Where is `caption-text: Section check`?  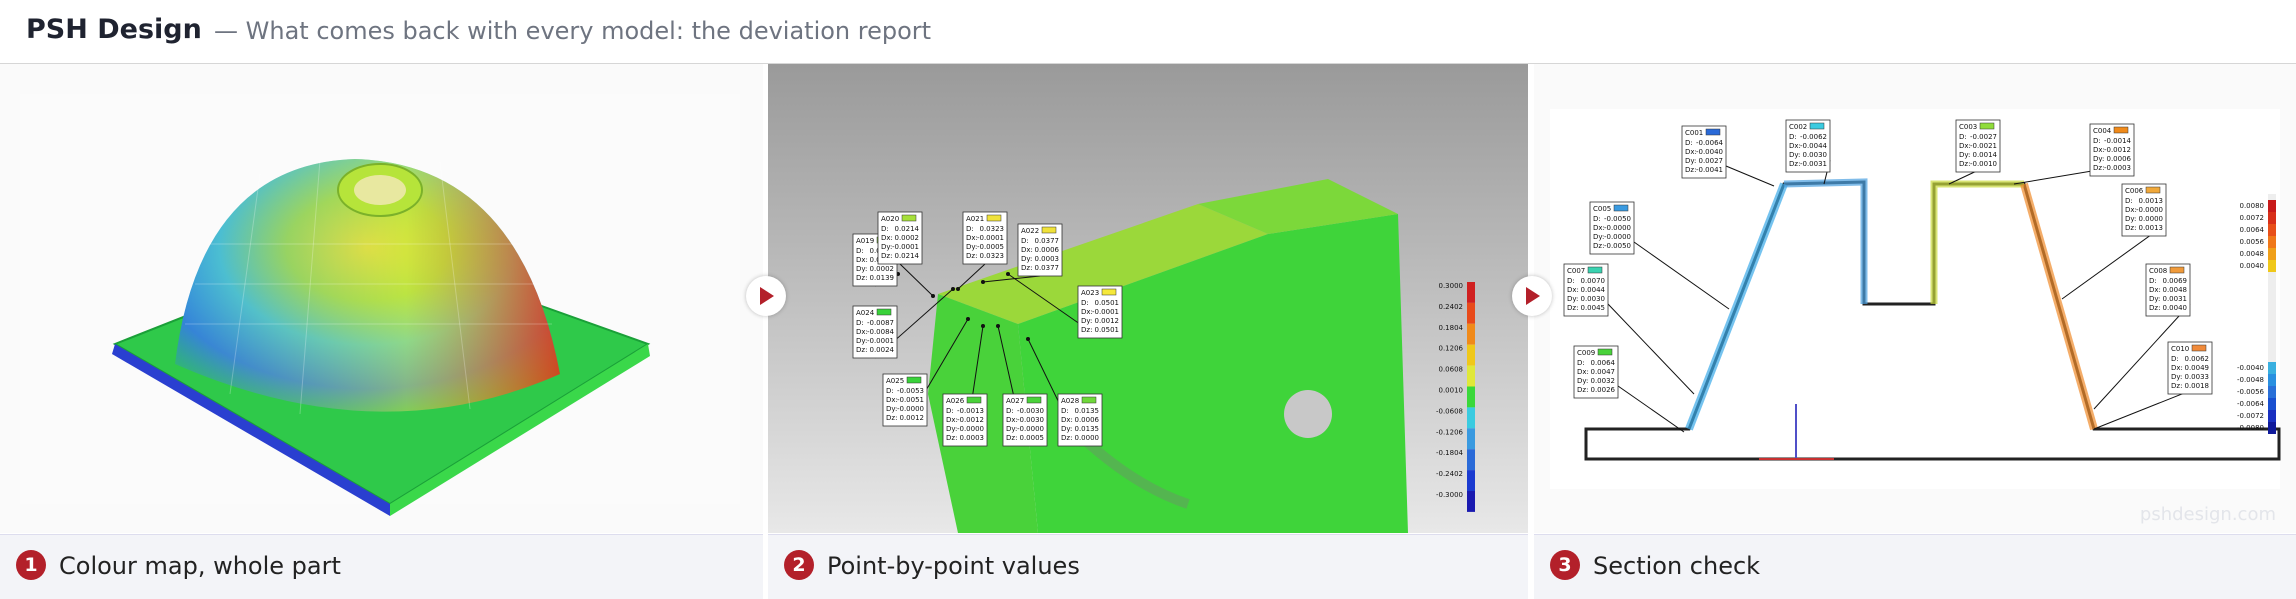 caption-text: Section check is located at coordinates (1677, 566).